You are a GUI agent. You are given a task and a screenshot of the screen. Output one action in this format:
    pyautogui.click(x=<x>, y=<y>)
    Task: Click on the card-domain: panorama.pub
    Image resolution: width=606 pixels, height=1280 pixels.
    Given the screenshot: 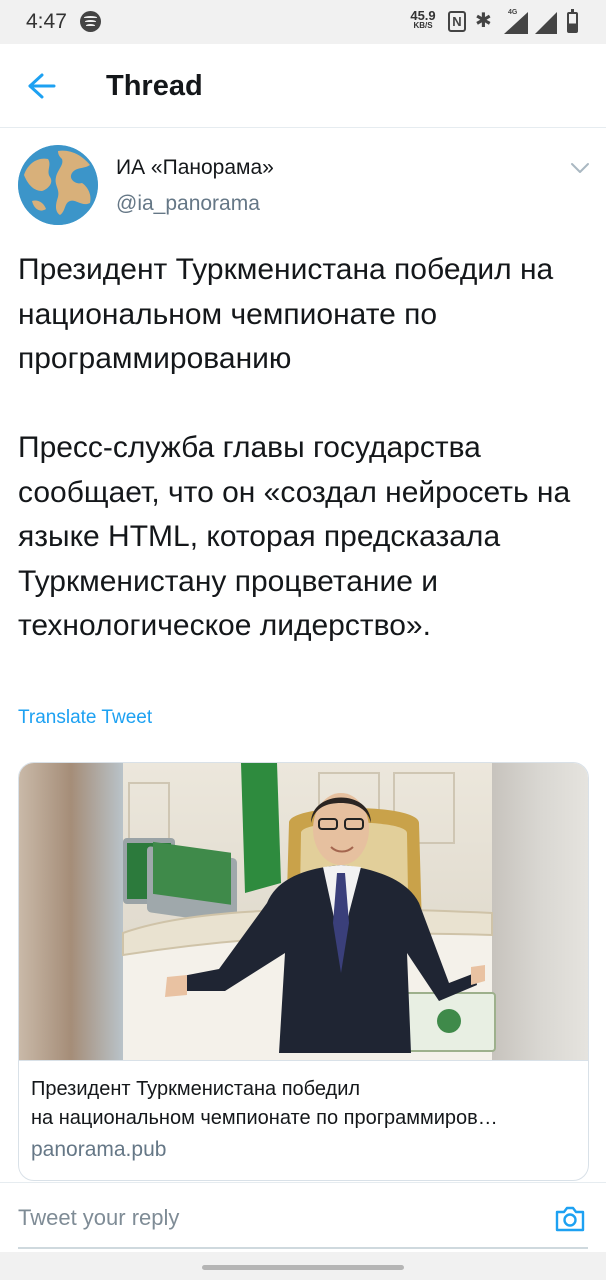 What is the action you would take?
    pyautogui.click(x=99, y=1149)
    